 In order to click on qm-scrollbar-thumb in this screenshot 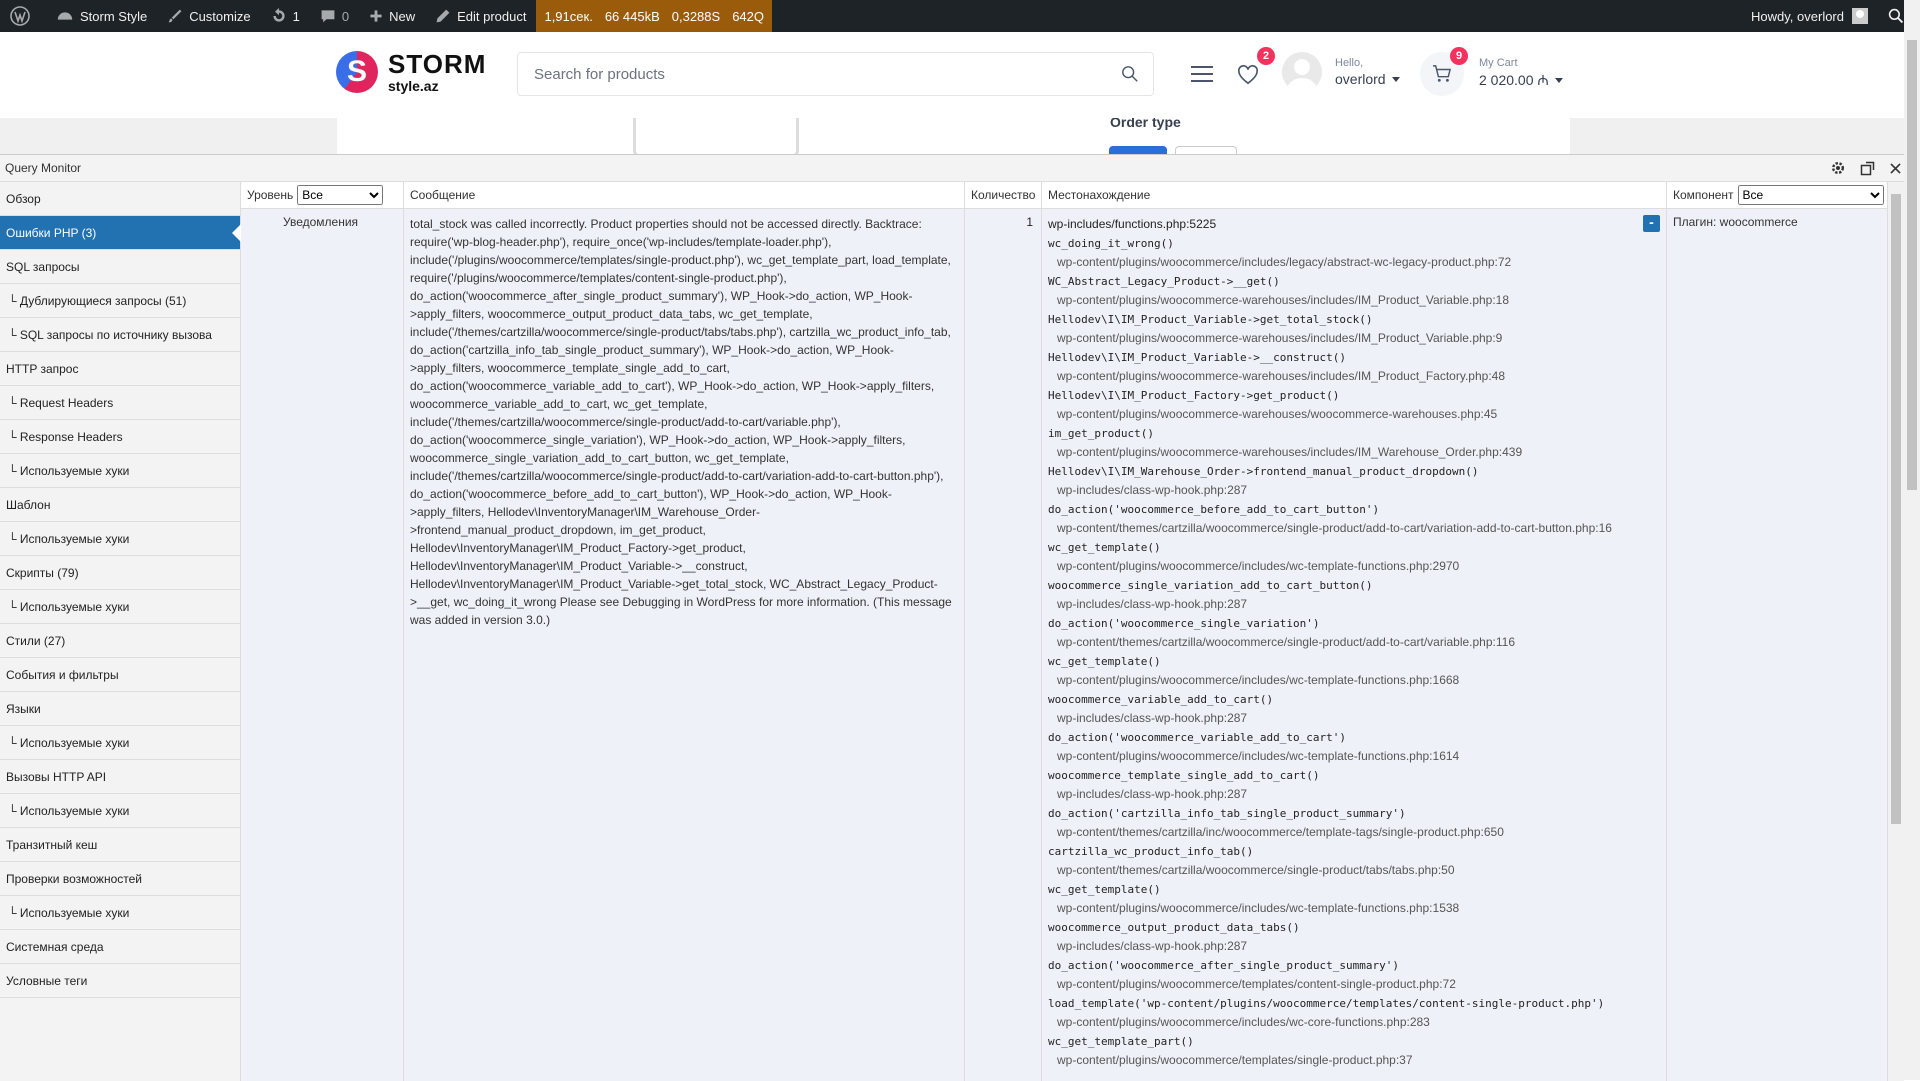, I will do `click(1896, 509)`.